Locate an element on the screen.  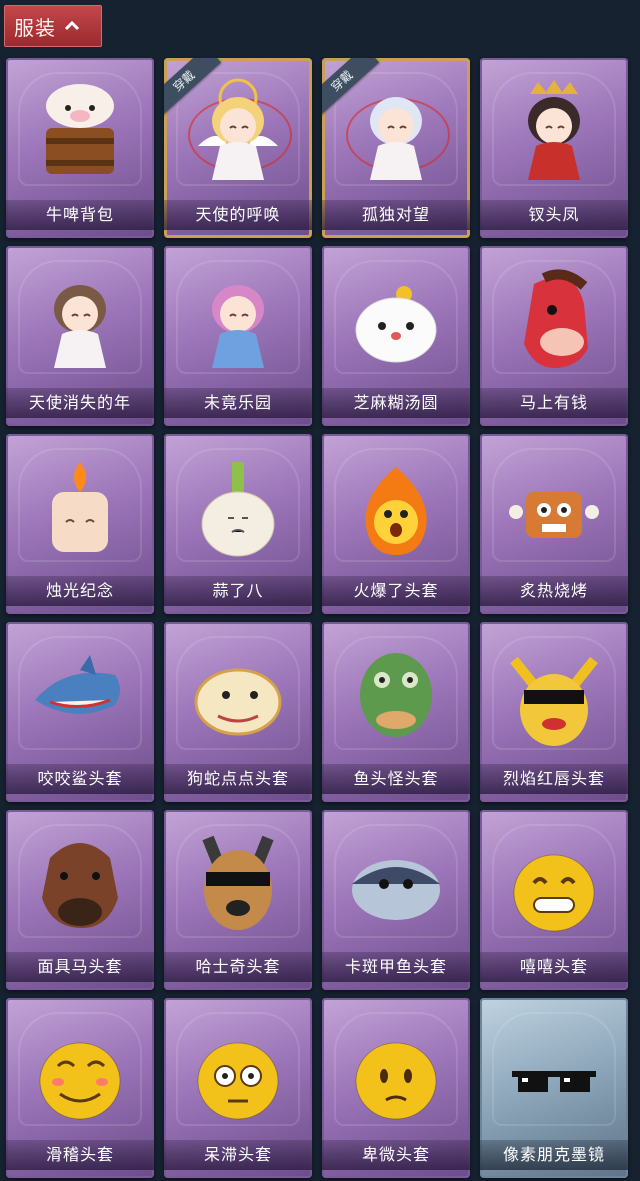
costume-card: 牛啤背包 is located at coordinates (80, 148).